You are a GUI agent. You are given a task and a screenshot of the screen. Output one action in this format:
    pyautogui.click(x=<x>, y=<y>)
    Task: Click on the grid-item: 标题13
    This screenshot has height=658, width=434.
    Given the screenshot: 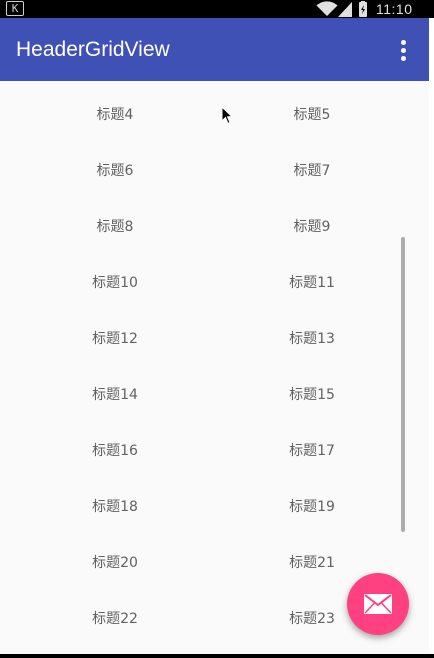 What is the action you would take?
    pyautogui.click(x=312, y=338)
    